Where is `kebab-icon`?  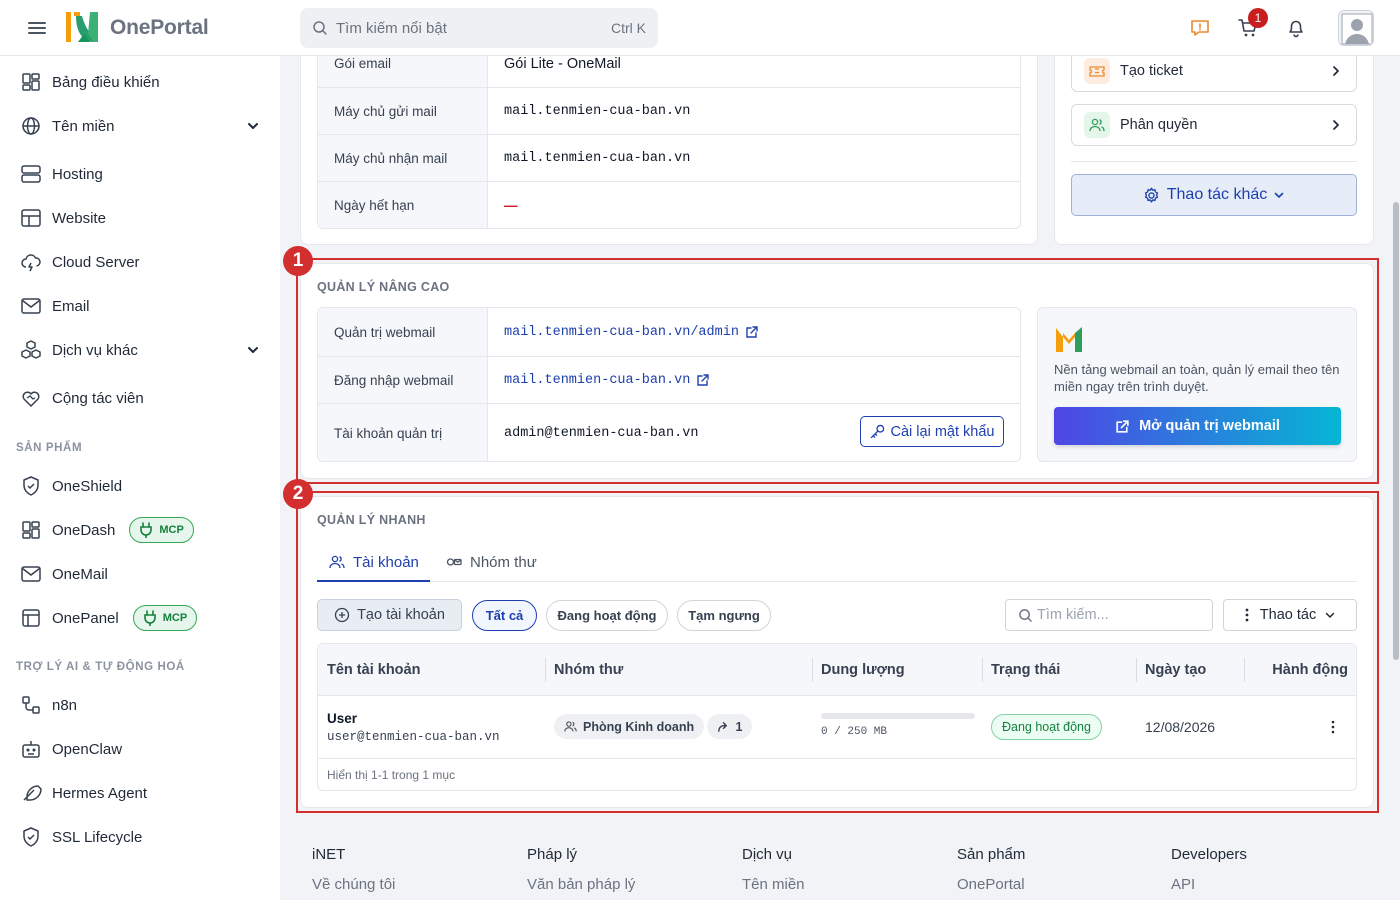 kebab-icon is located at coordinates (1247, 615).